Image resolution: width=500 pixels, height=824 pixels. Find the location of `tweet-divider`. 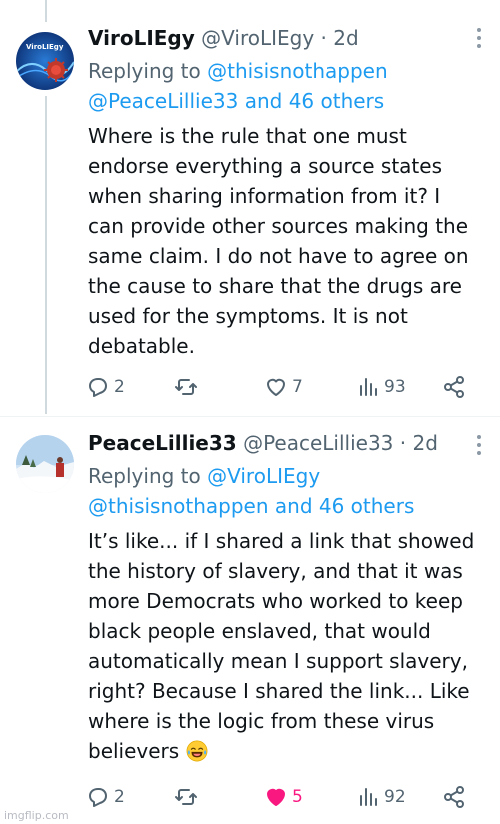

tweet-divider is located at coordinates (250, 416).